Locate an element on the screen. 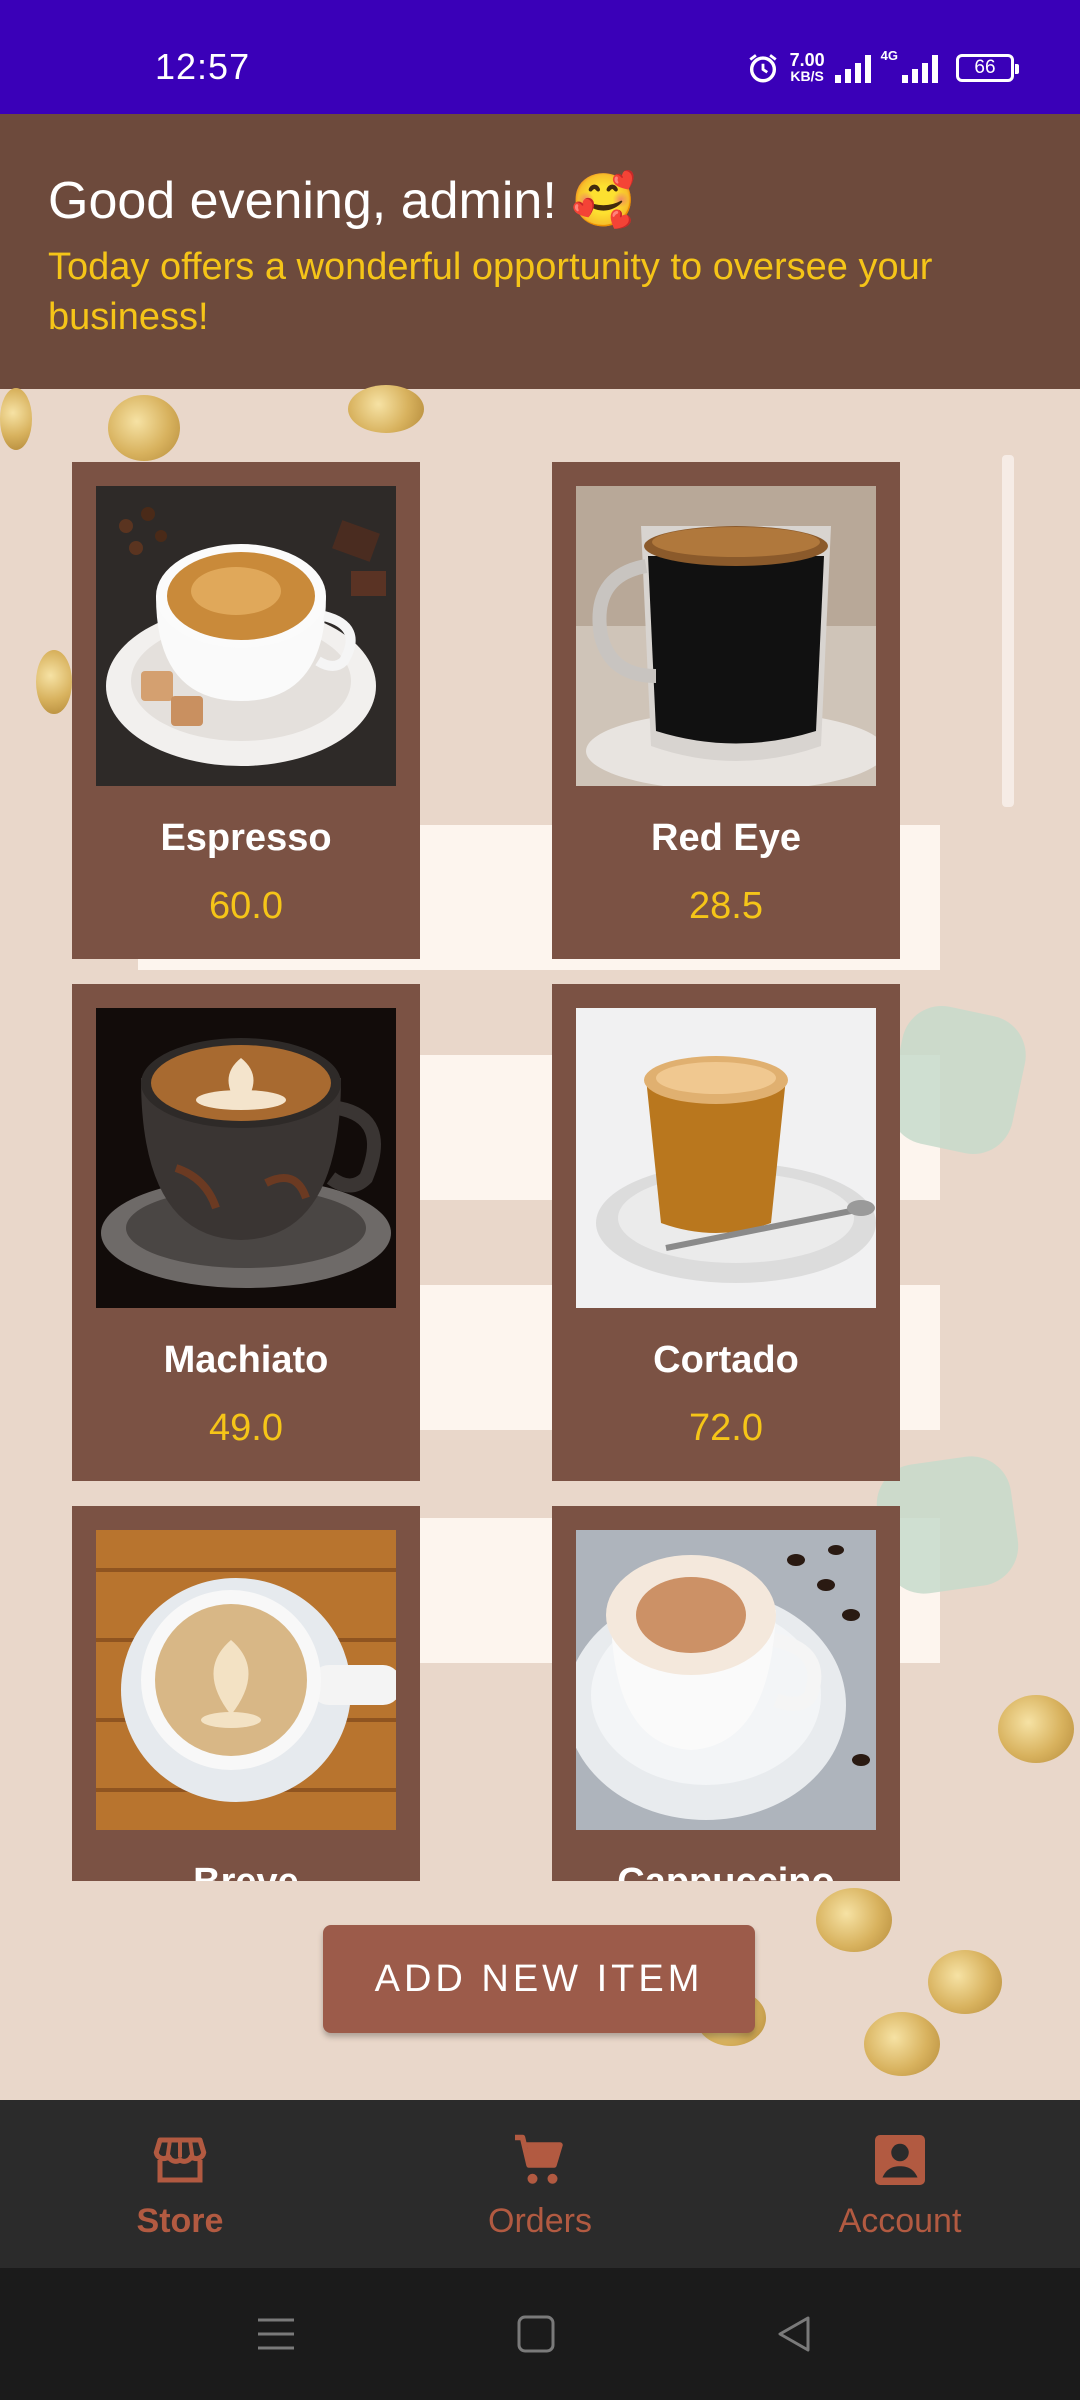 Image resolution: width=1080 pixels, height=2400 pixels. system-navigation-bar is located at coordinates (540, 2334).